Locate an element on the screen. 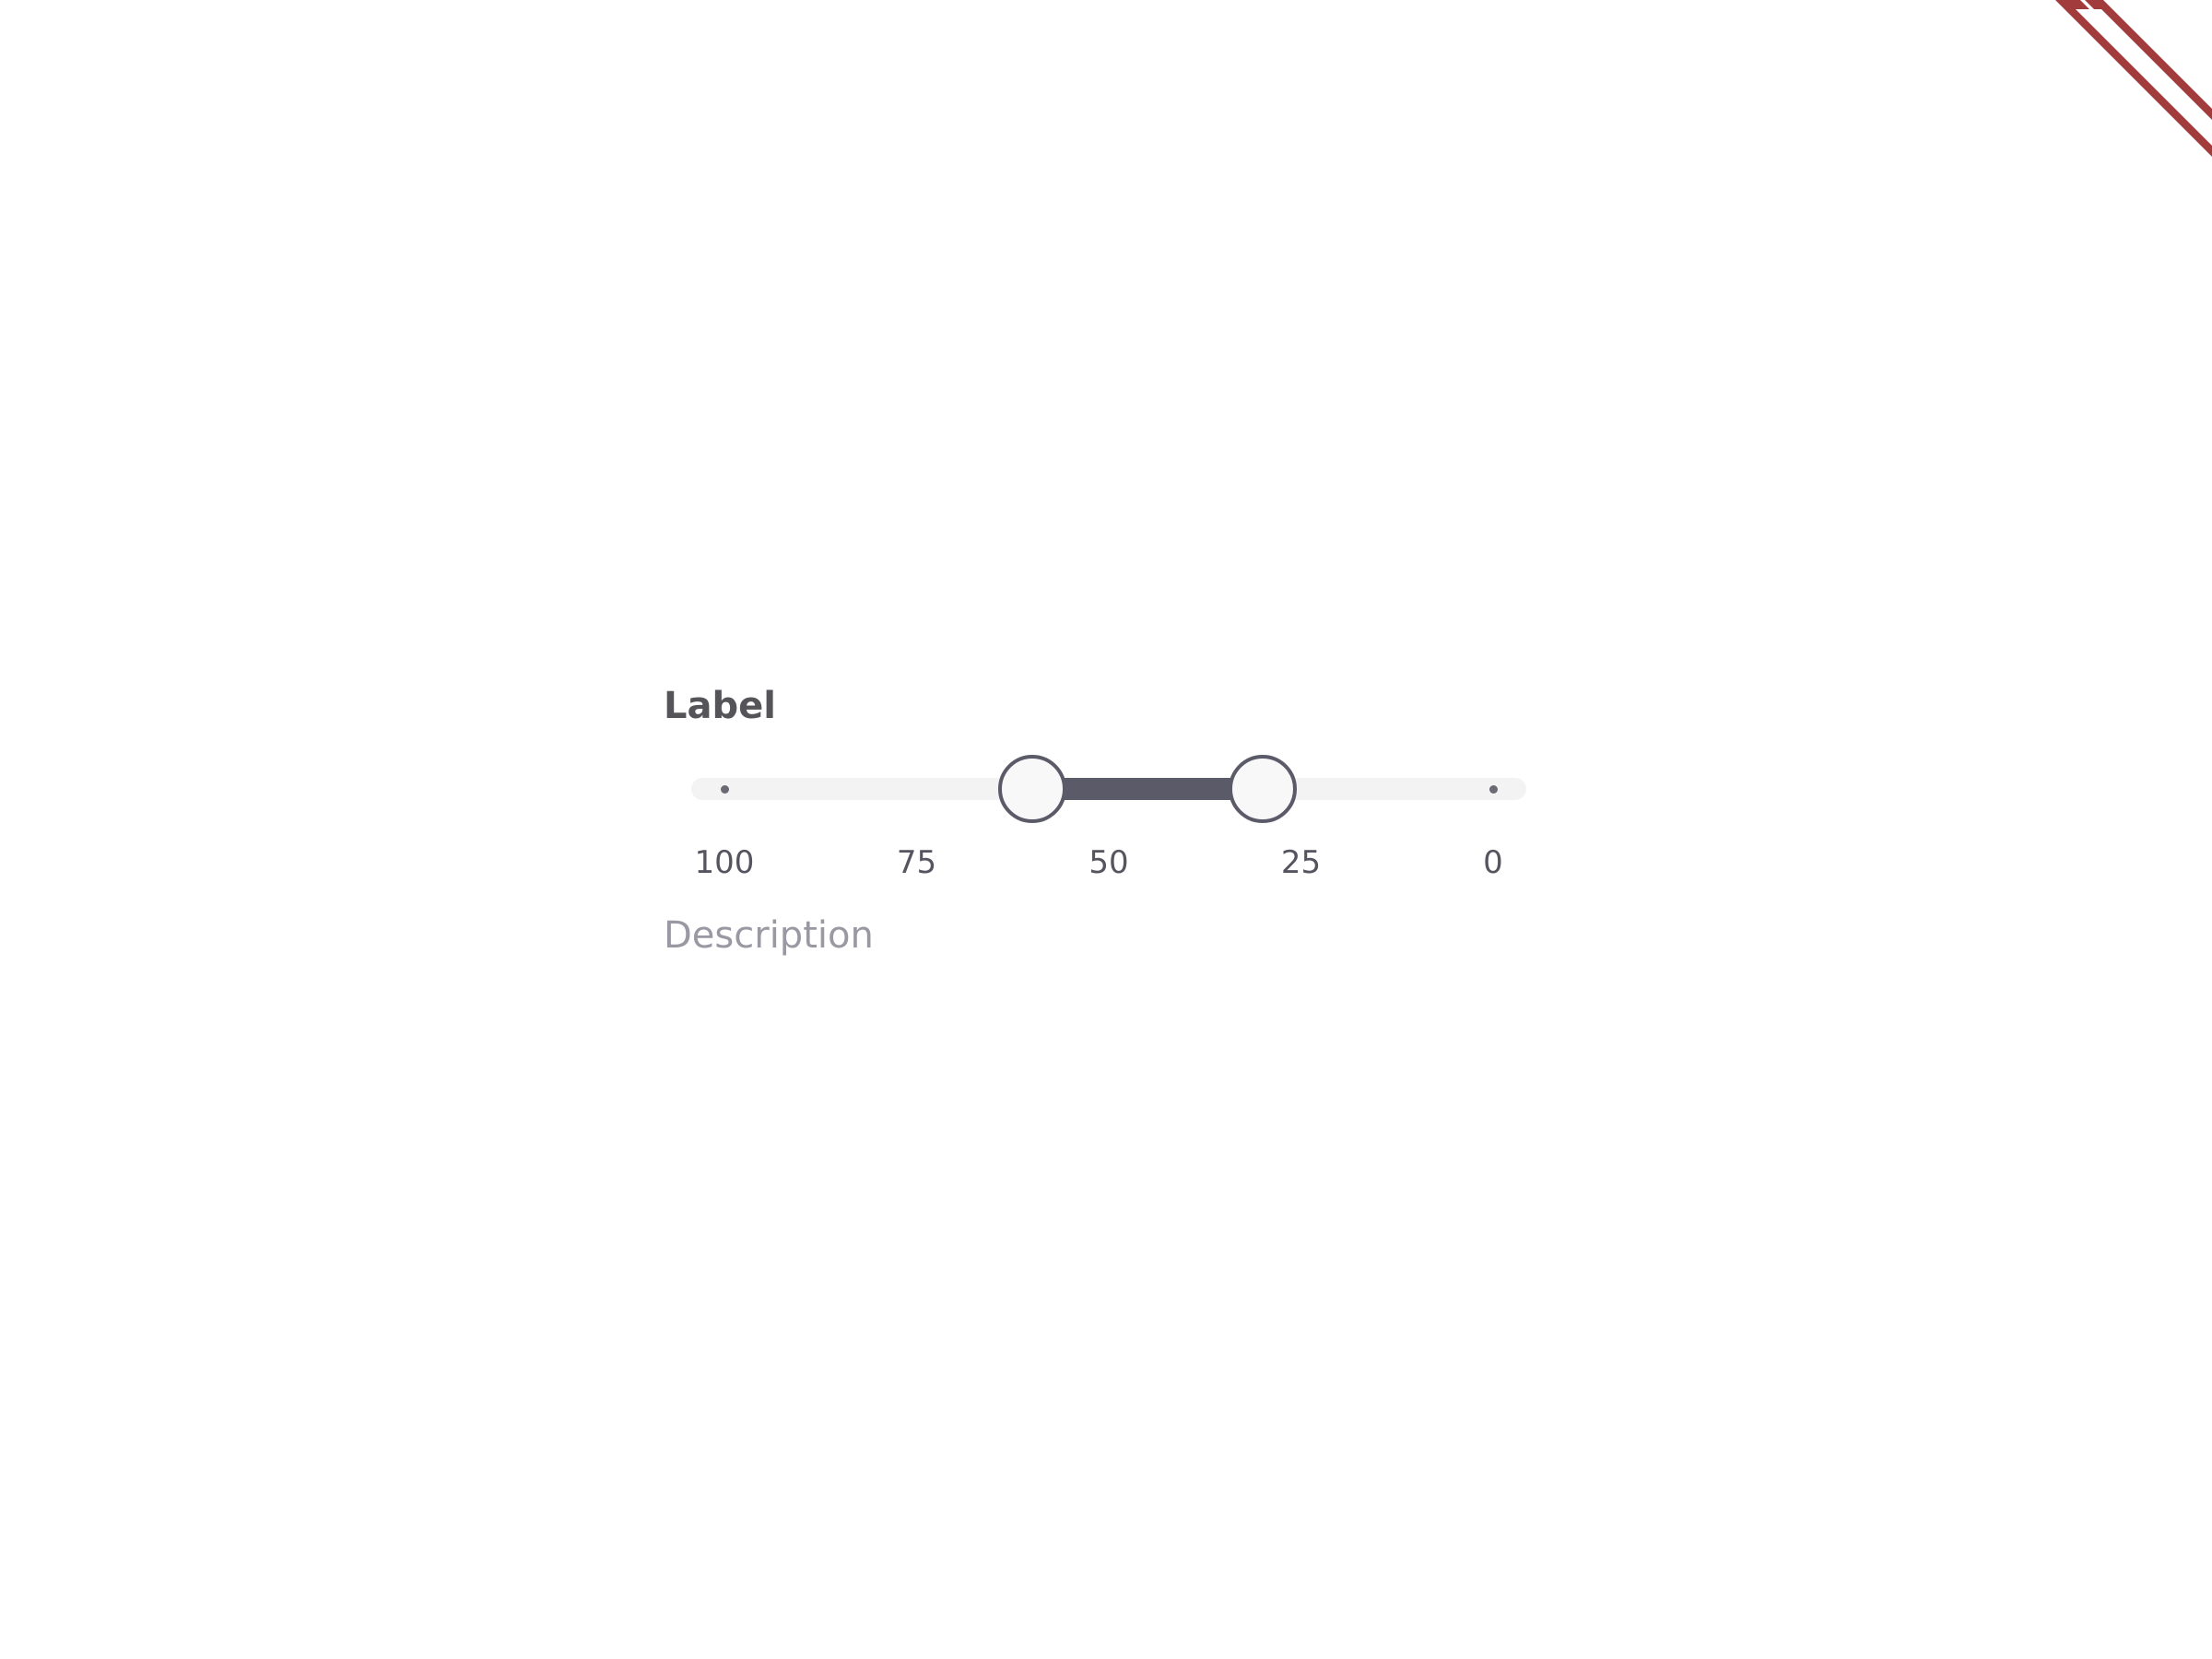 Image resolution: width=2212 pixels, height=1659 pixels. slider-thumb-upper is located at coordinates (1031, 789).